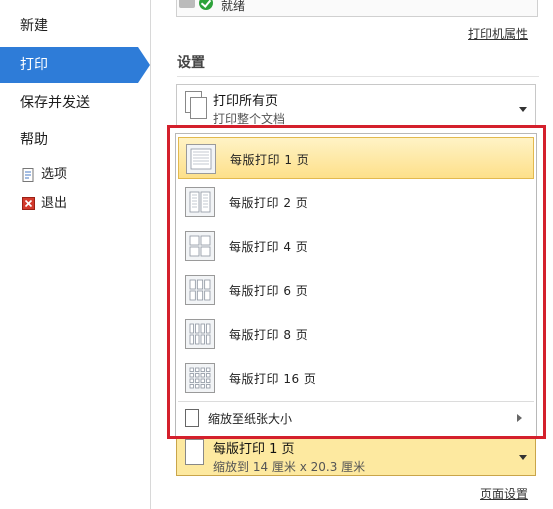  Describe the element at coordinates (233, 6) in the screenshot. I see `printer-status: 就绪` at that location.